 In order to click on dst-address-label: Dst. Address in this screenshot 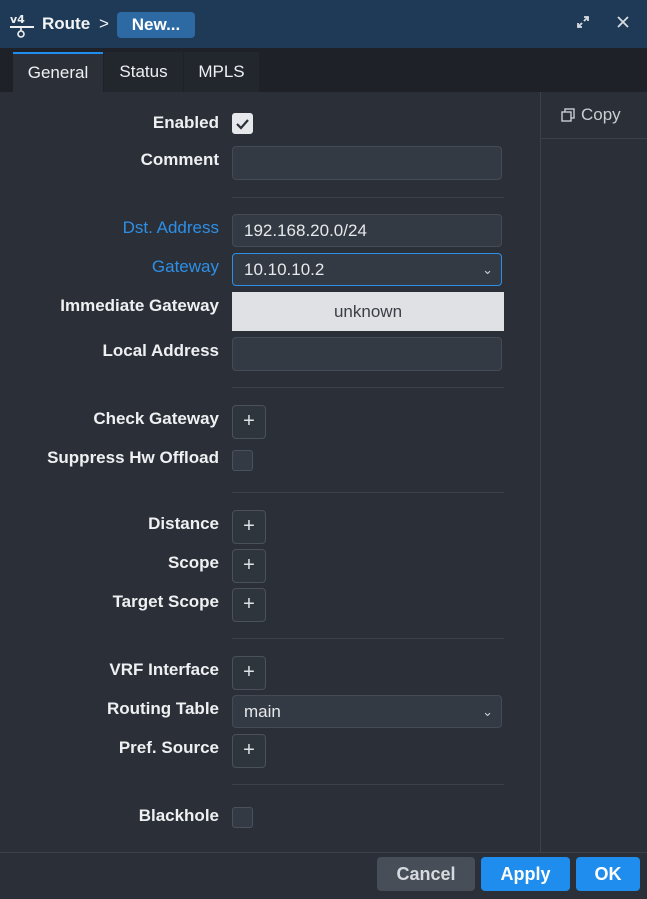, I will do `click(170, 227)`.